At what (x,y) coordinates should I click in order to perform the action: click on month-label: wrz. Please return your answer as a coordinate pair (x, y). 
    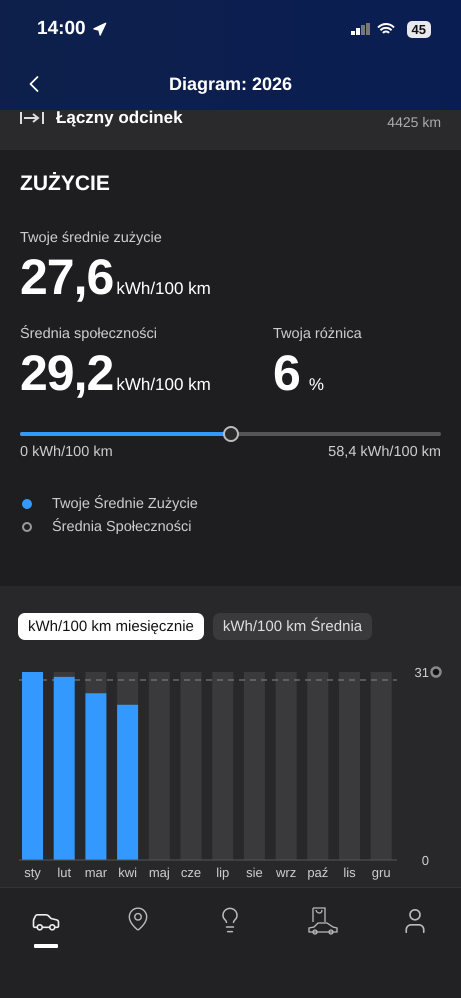
    Looking at the image, I should click on (286, 872).